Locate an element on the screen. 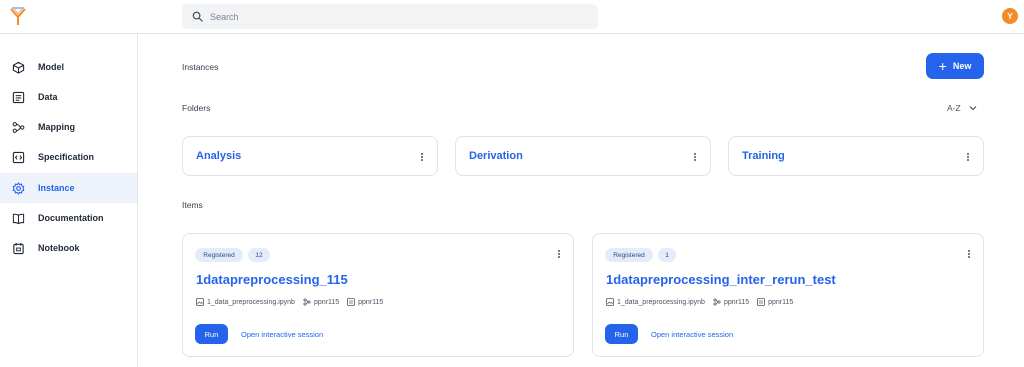 This screenshot has width=1024, height=367. folder-name: Training is located at coordinates (763, 156).